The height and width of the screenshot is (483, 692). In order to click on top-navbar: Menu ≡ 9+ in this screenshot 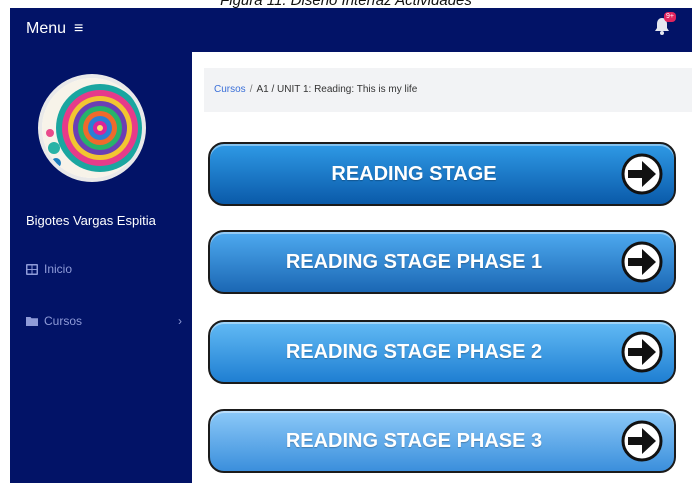, I will do `click(351, 30)`.